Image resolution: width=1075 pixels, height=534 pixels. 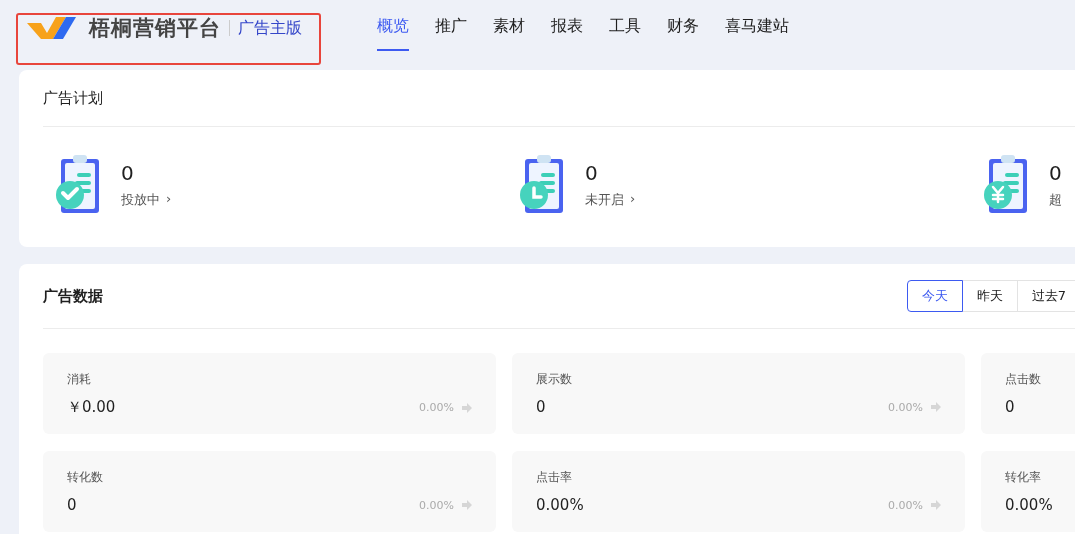 I want to click on nav-tab: 素材, so click(x=509, y=33).